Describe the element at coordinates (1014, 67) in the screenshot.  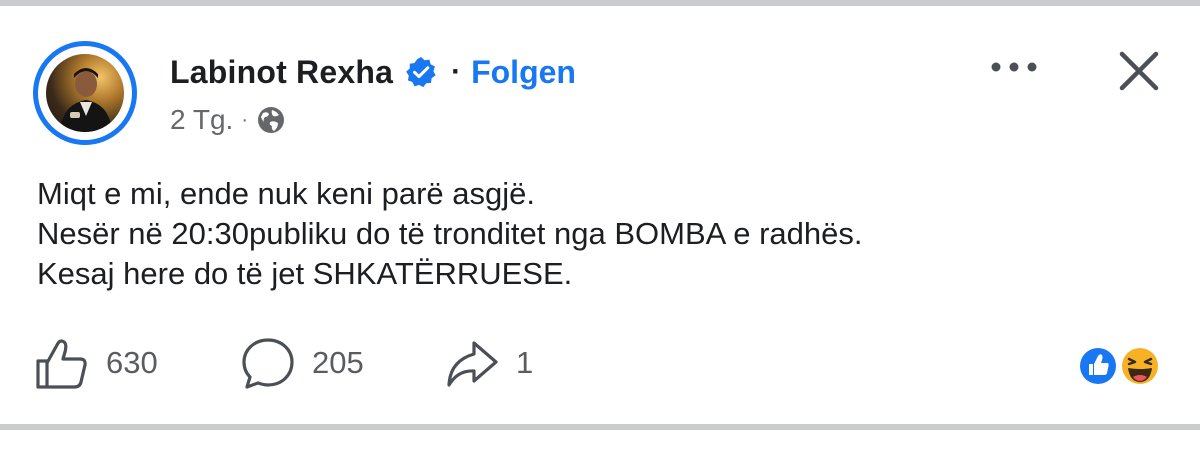
I see `more-options-icon` at that location.